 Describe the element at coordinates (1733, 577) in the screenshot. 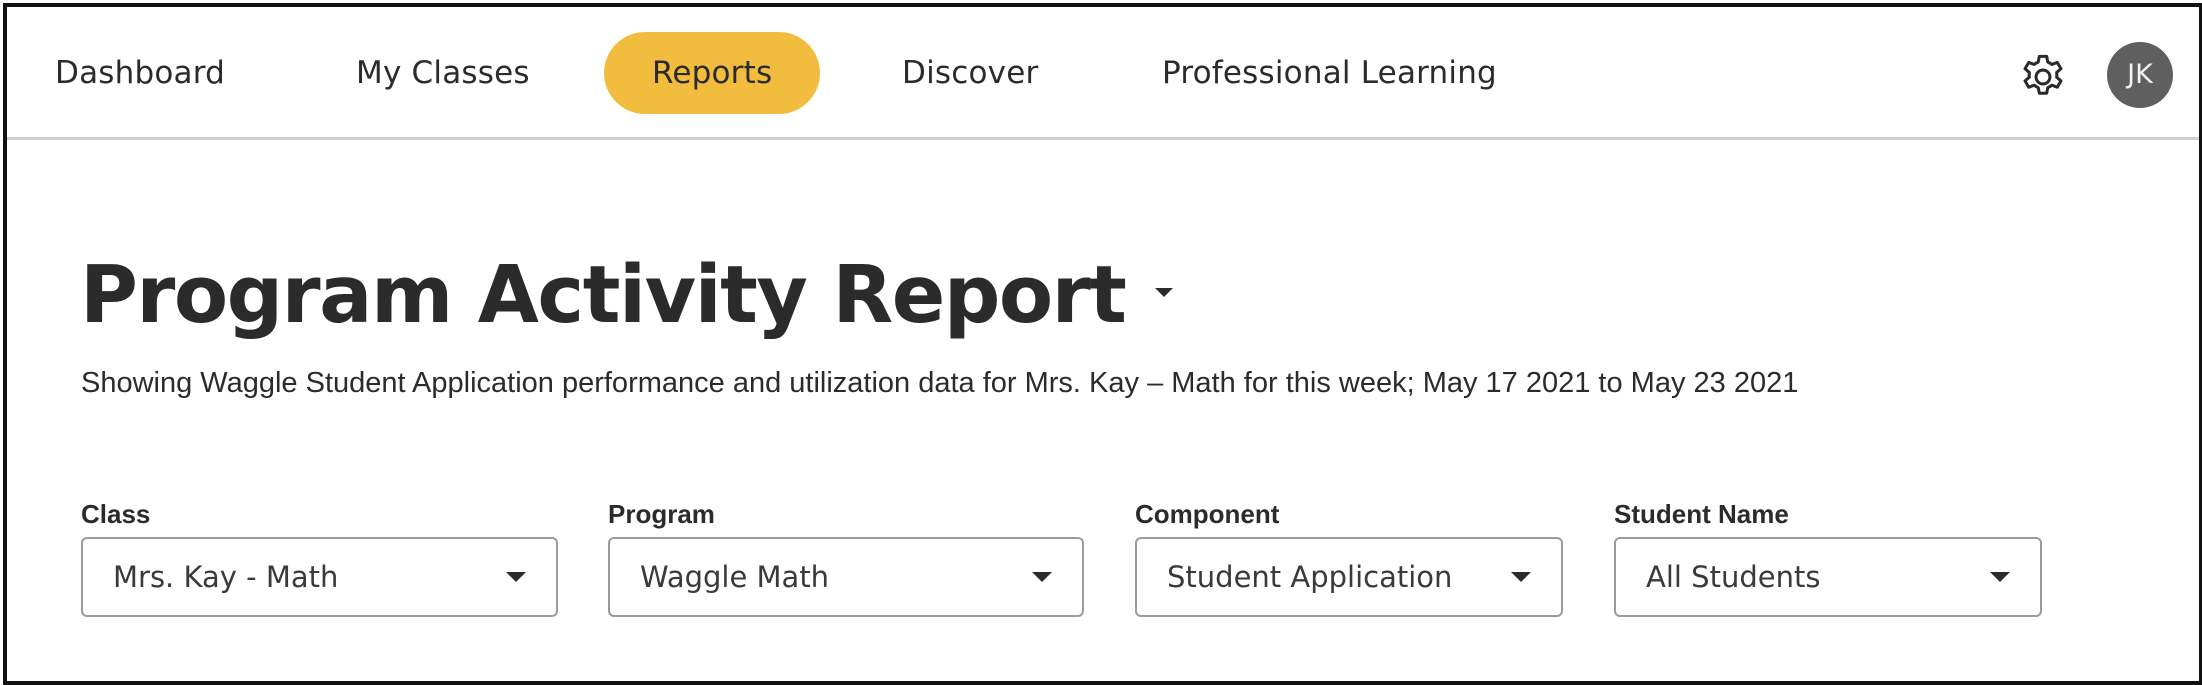

I see `student-name-select-value: All Students` at that location.